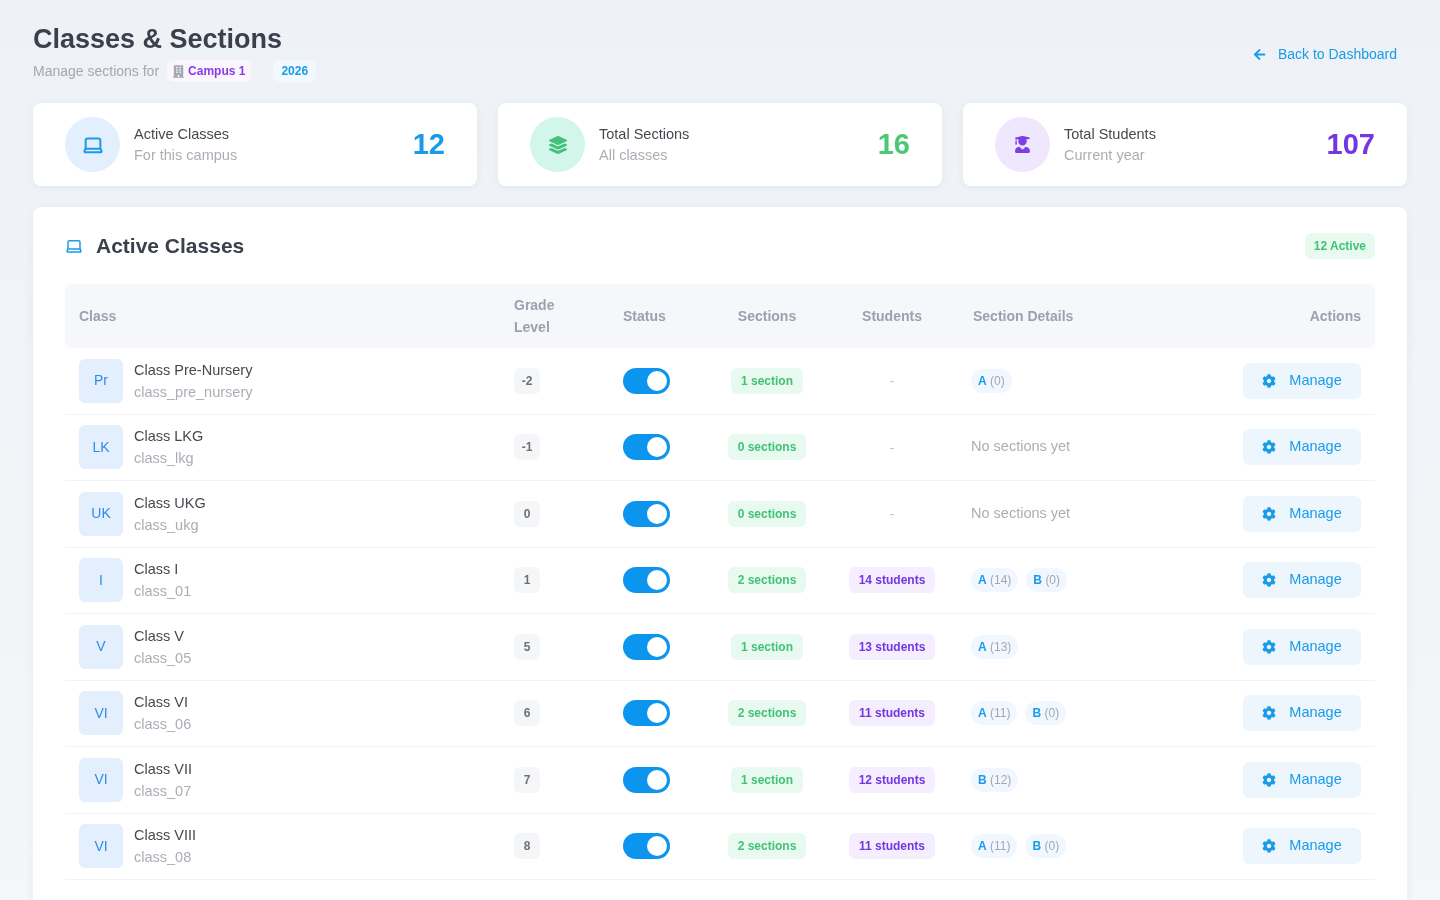  I want to click on column-header: Class, so click(98, 316).